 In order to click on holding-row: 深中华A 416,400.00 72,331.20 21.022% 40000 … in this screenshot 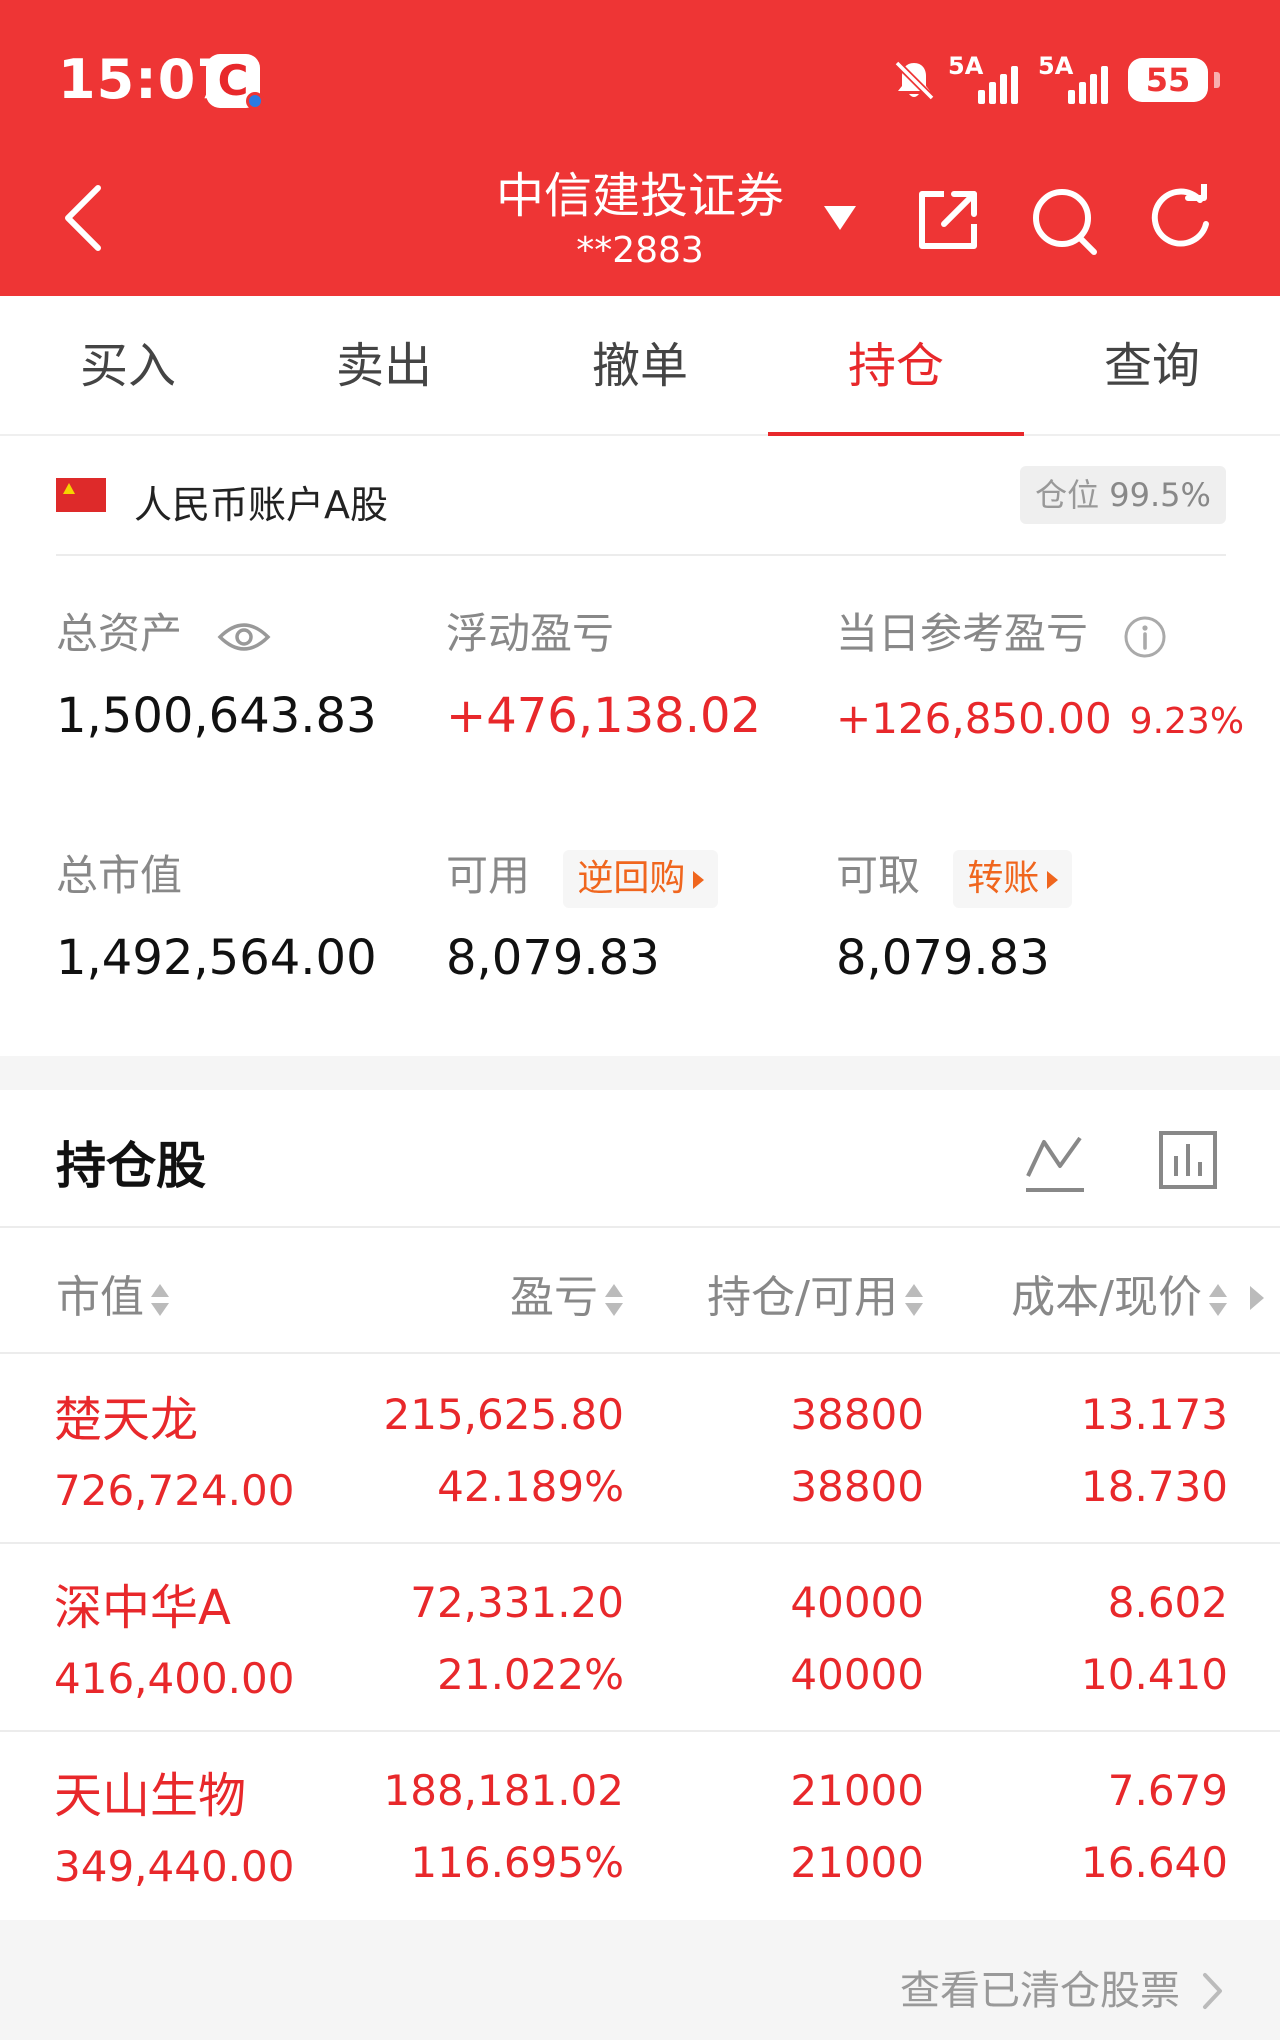, I will do `click(640, 1636)`.